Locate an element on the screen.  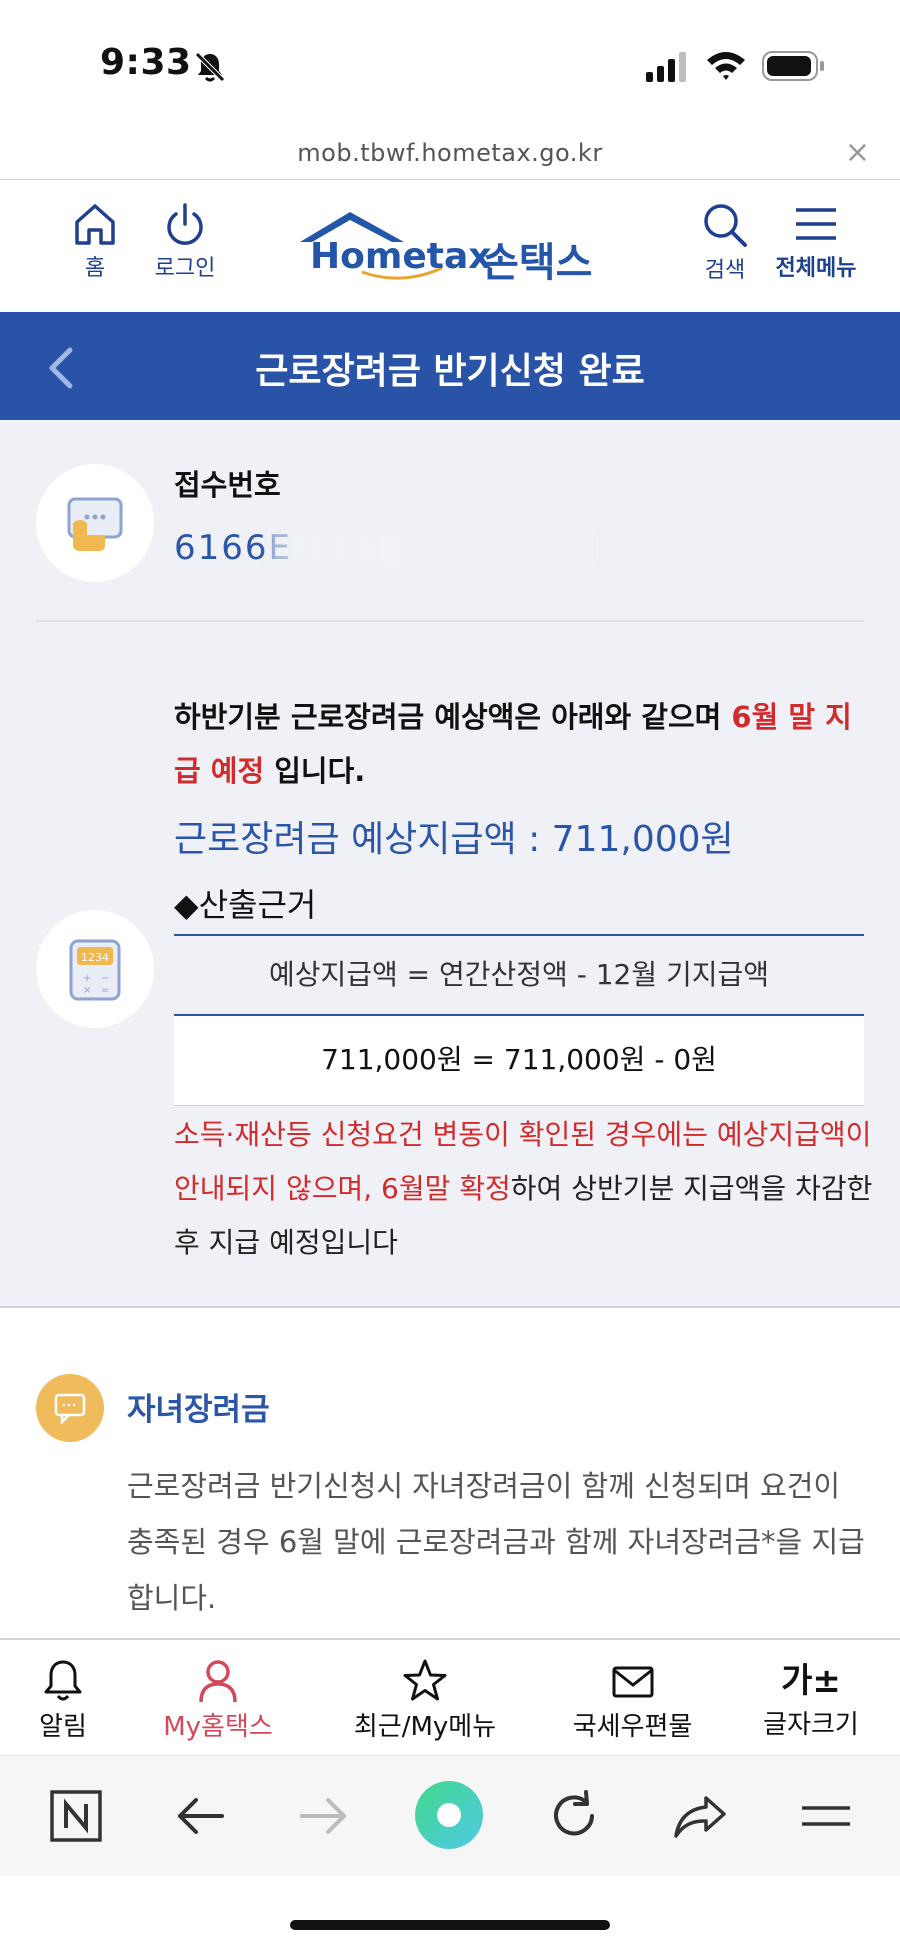
bell-icon is located at coordinates (63, 1680).